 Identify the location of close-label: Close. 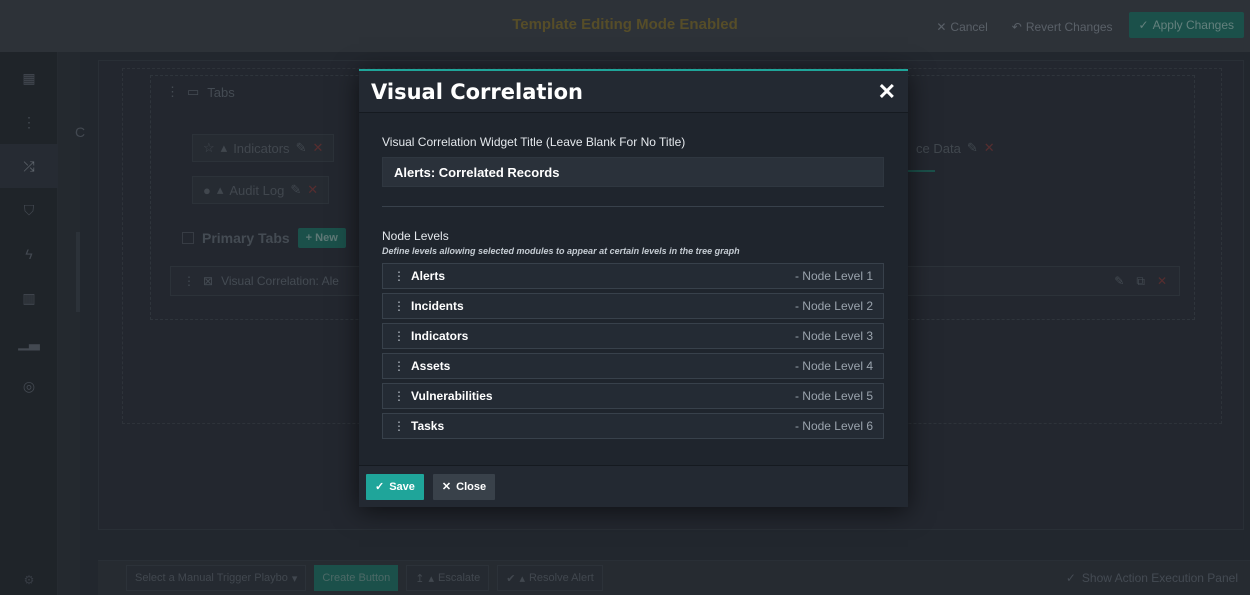
(471, 486).